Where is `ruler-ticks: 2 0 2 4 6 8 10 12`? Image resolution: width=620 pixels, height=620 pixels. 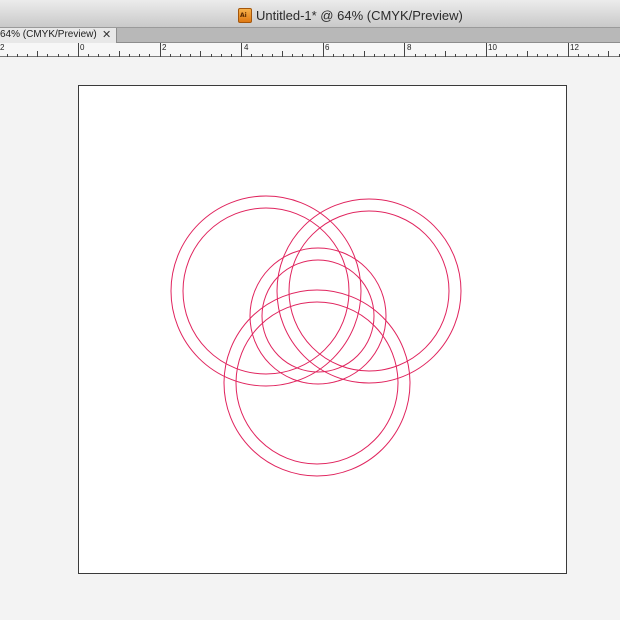
ruler-ticks: 2 0 2 4 6 8 10 12 is located at coordinates (310, 50).